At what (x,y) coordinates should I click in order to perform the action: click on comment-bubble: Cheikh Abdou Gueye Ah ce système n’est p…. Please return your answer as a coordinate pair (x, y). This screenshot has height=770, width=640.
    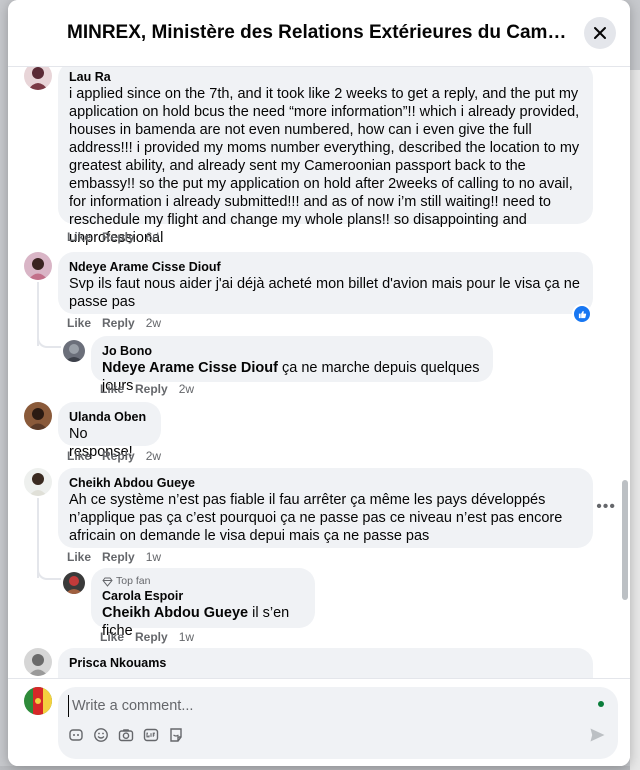
    Looking at the image, I should click on (325, 508).